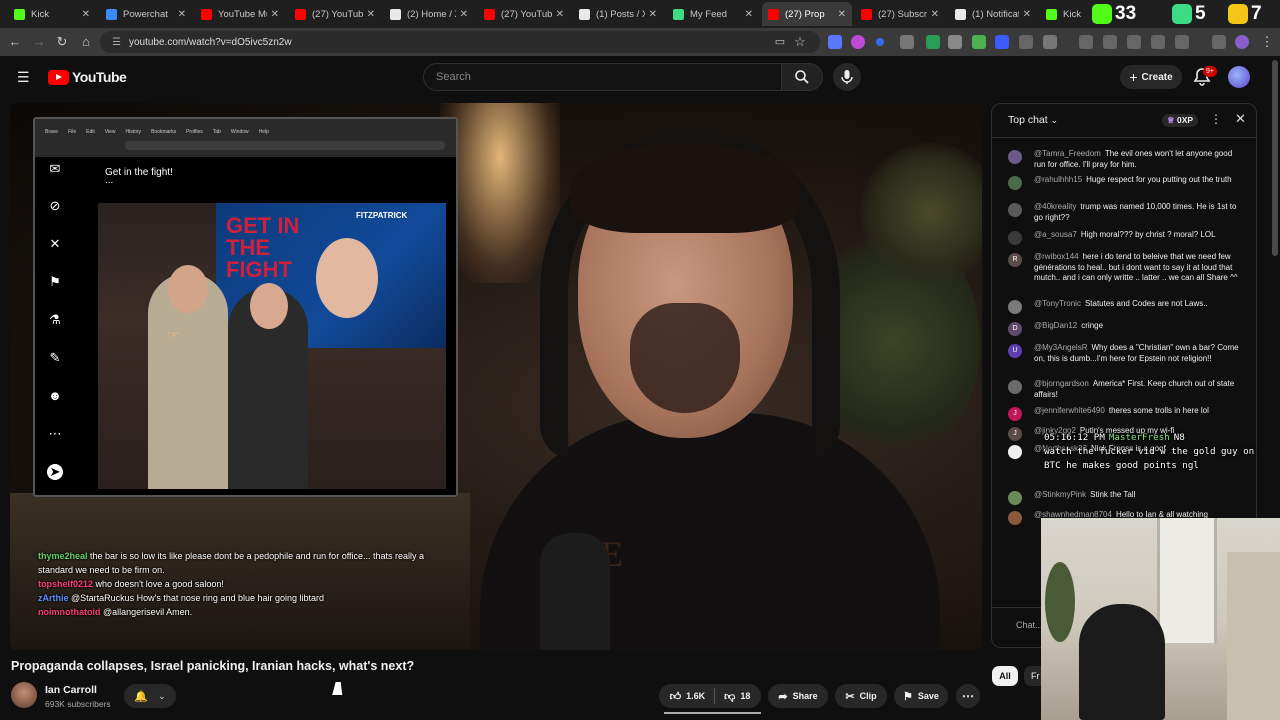 This screenshot has width=1280, height=720. Describe the element at coordinates (1067, 153) in the screenshot. I see `chat-username: @Tamra_Freedom` at that location.